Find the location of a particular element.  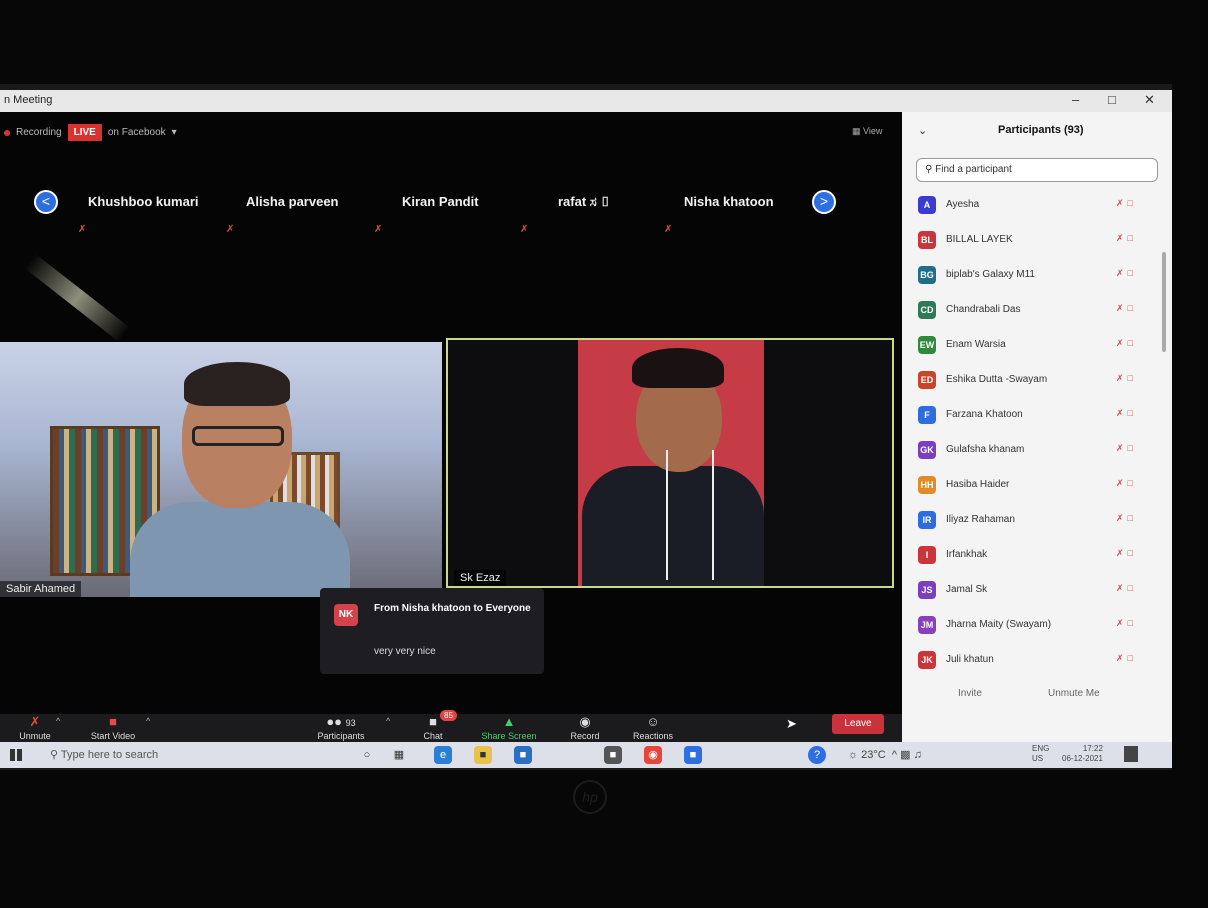

view-button: ▦ View is located at coordinates (867, 131).